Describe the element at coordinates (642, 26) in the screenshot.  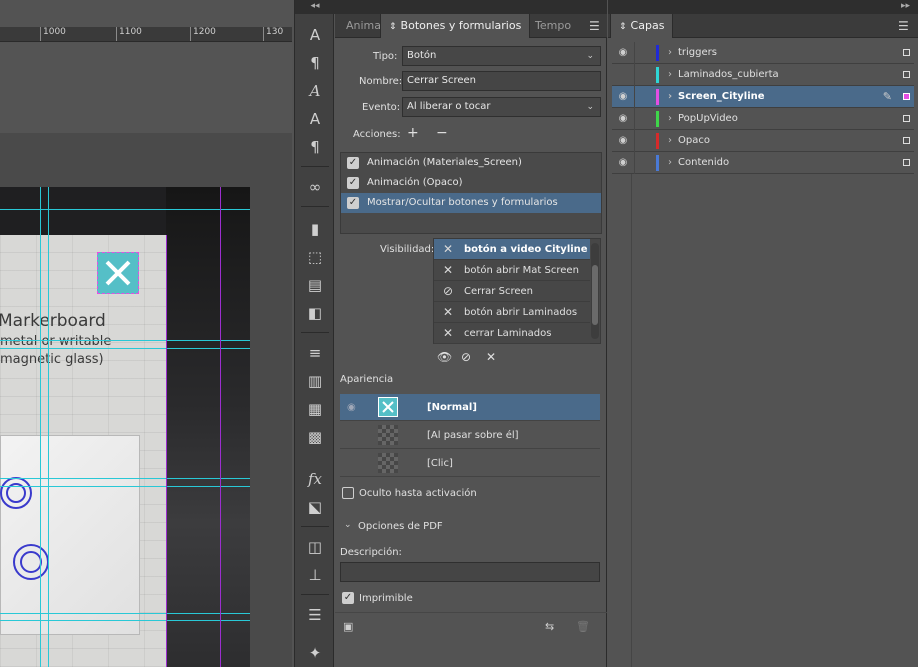
I see `tab-layers: ⇕ Capas` at that location.